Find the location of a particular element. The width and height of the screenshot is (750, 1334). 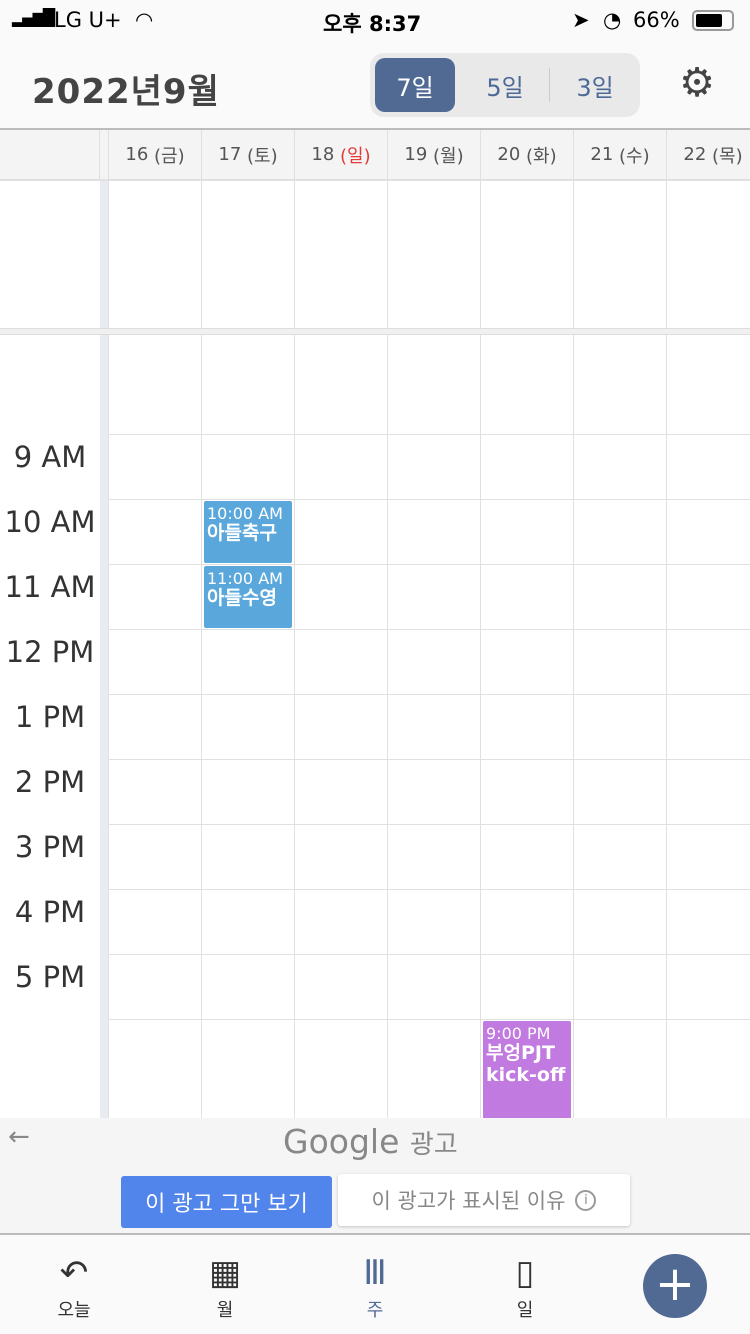

segment-5-days: 5일 is located at coordinates (505, 85).